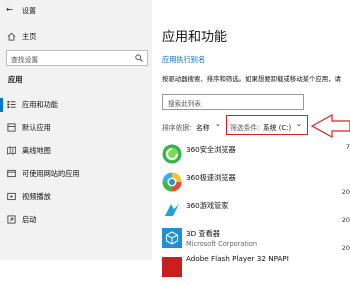 The width and height of the screenshot is (350, 285). Describe the element at coordinates (25, 60) in the screenshot. I see `settings-search-placeholder: 查找设置` at that location.